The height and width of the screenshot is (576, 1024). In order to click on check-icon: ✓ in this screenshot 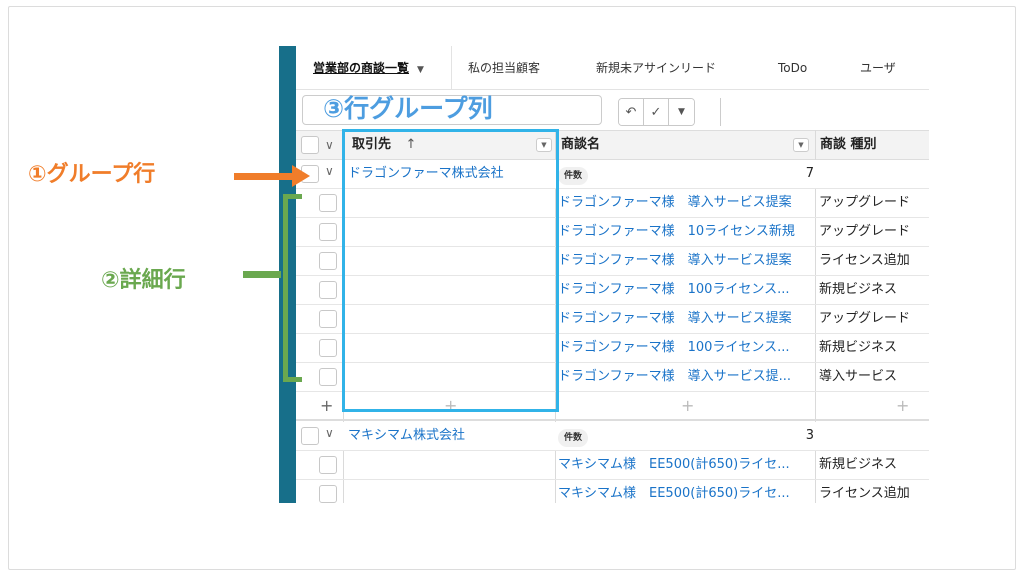, I will do `click(656, 112)`.